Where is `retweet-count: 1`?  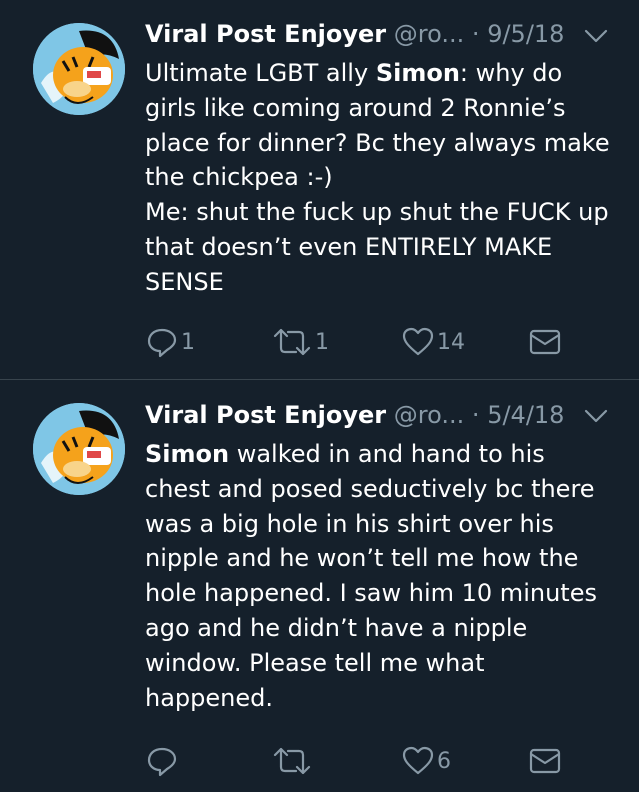 retweet-count: 1 is located at coordinates (322, 342).